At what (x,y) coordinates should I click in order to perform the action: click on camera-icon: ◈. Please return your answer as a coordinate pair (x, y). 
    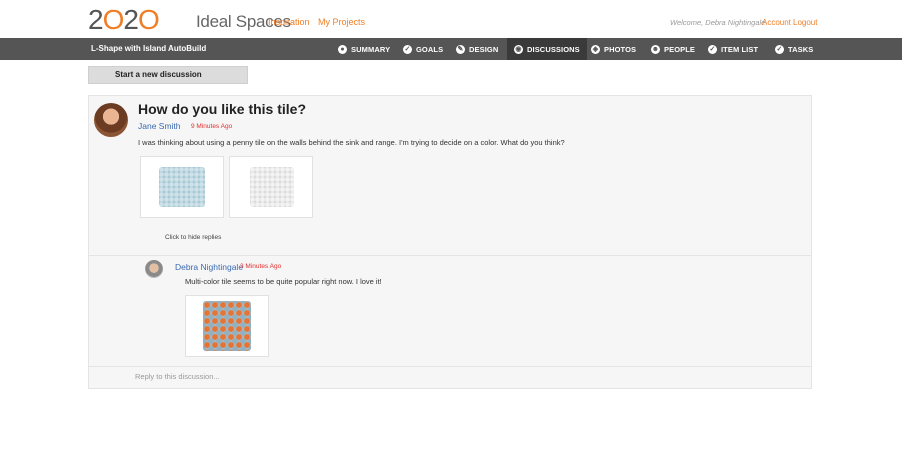
    Looking at the image, I should click on (595, 49).